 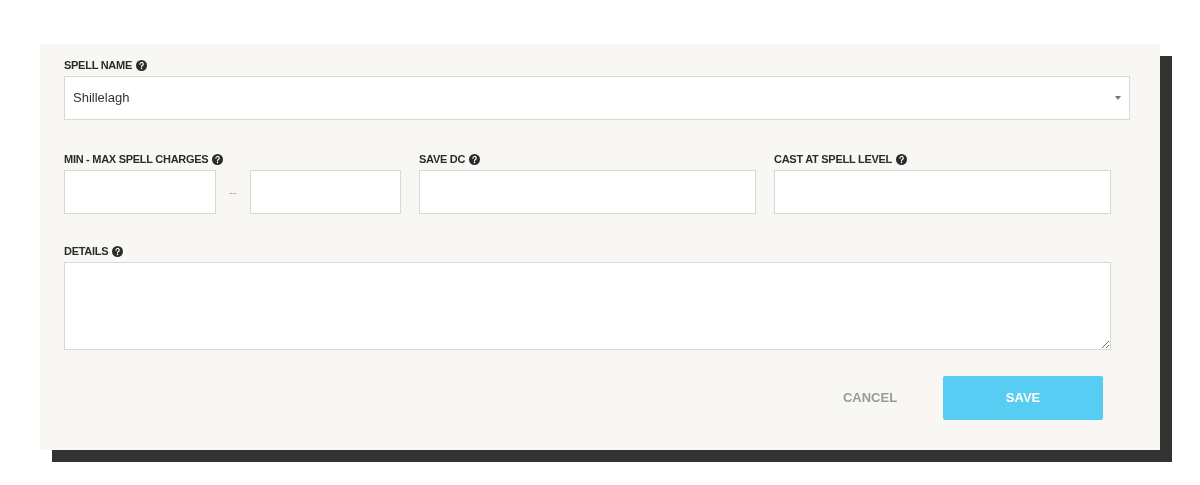 I want to click on caret-icon, so click(x=1118, y=98).